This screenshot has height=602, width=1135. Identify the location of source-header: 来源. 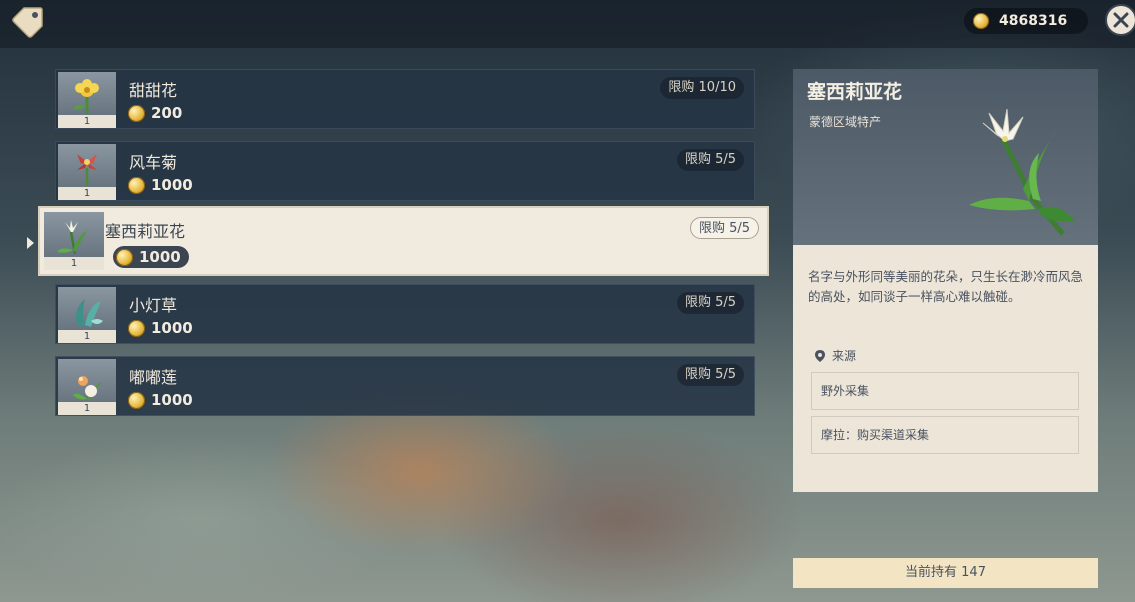
(835, 355).